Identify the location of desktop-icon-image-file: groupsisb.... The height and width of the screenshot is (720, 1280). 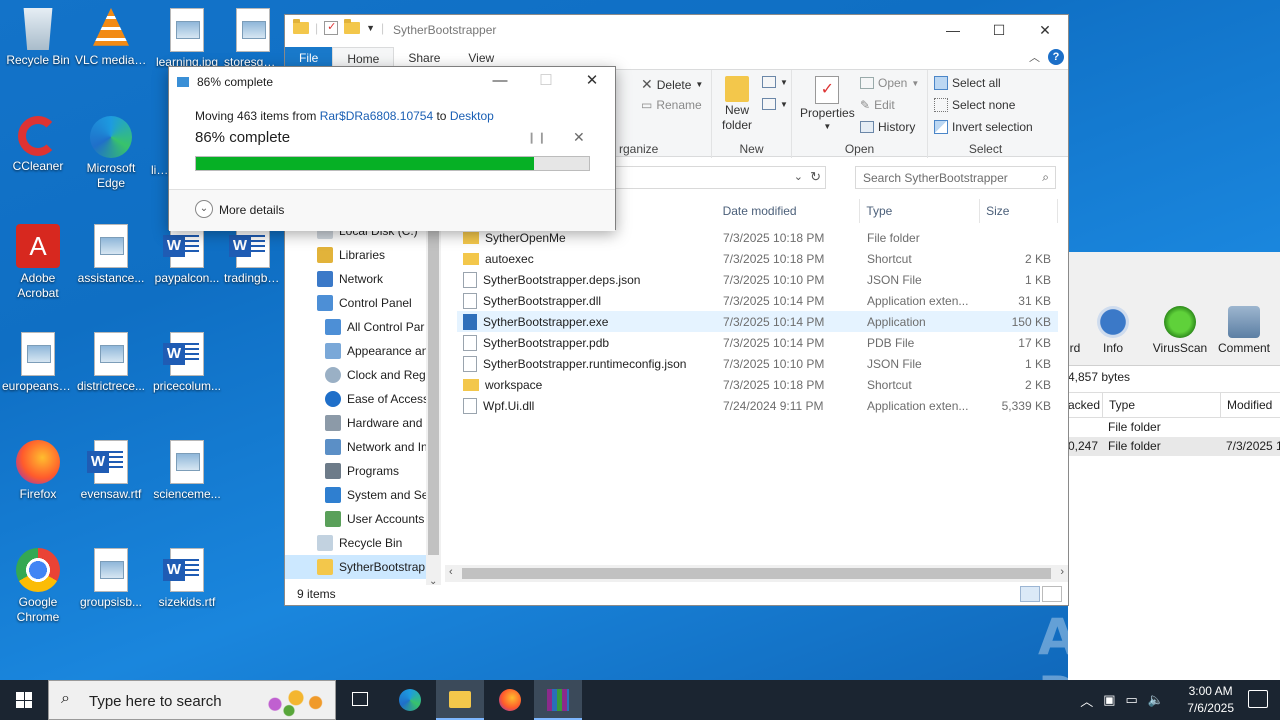
(111, 579).